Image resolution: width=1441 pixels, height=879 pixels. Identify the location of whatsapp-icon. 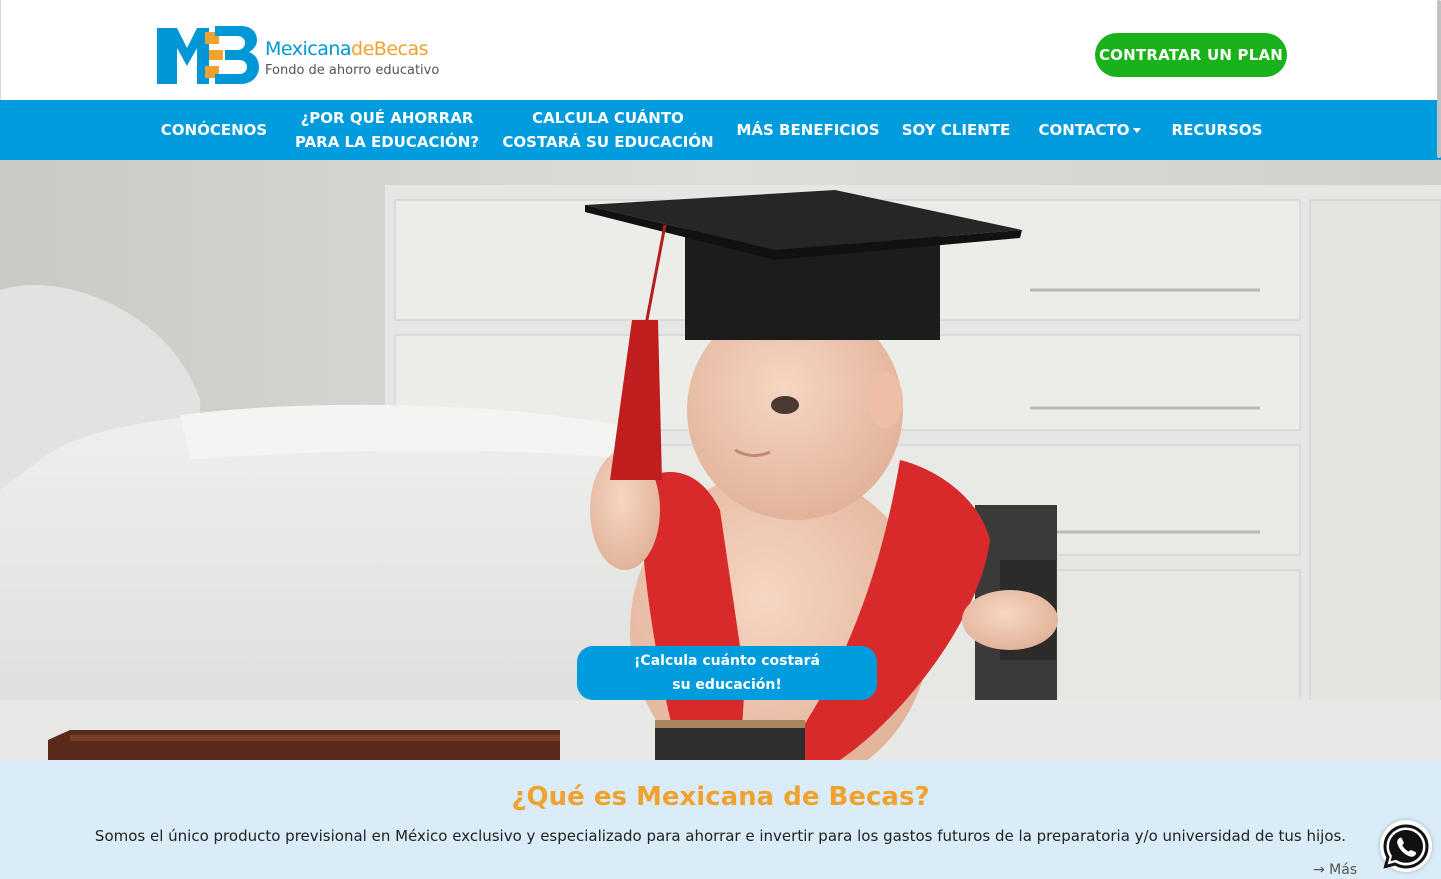
(1406, 846).